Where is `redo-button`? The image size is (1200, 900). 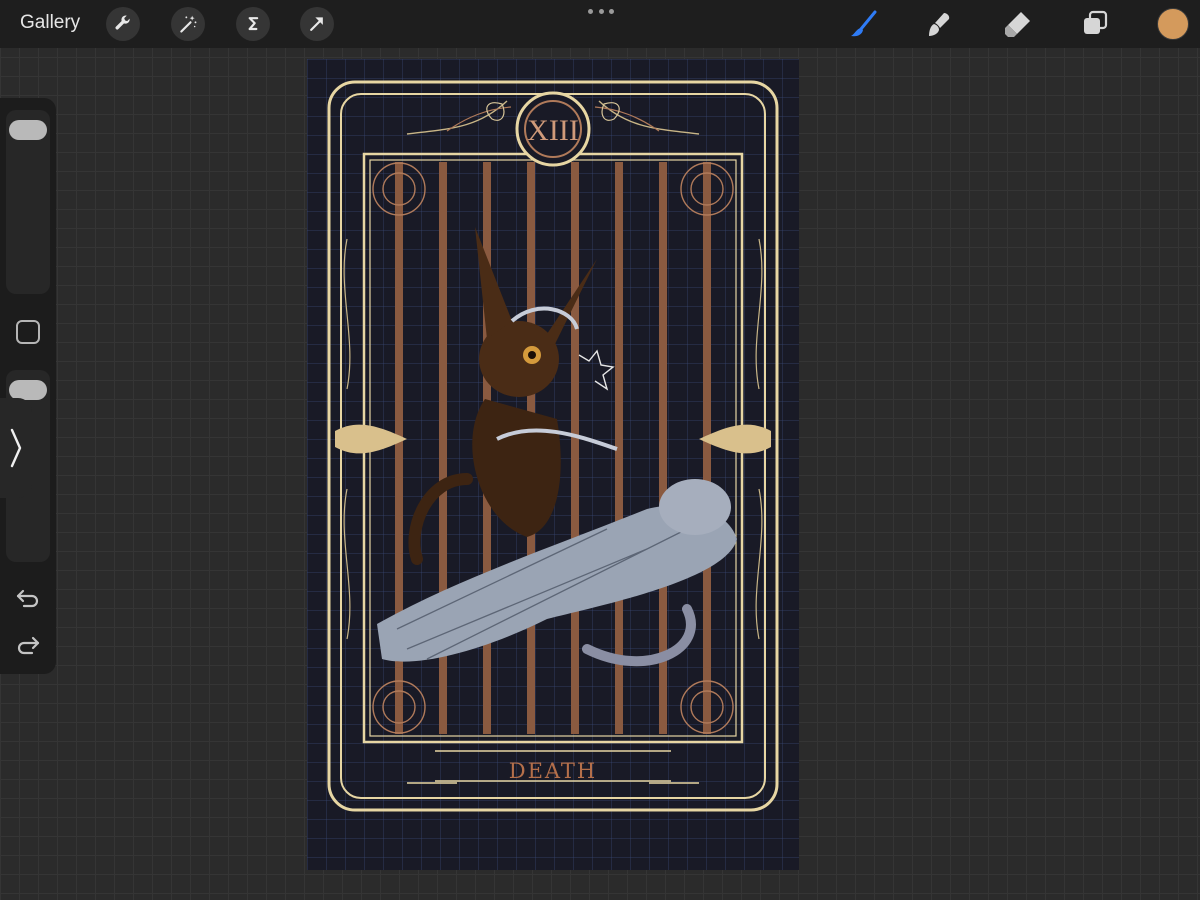
redo-button is located at coordinates (28, 645).